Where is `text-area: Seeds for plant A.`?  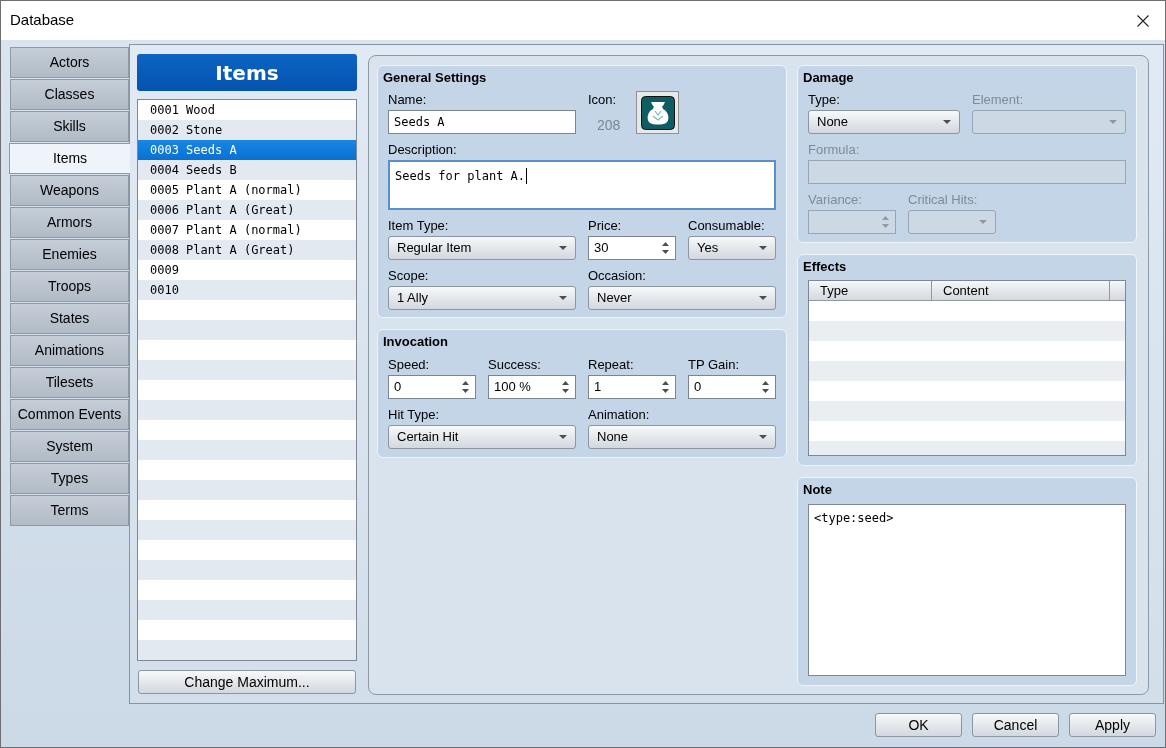
text-area: Seeds for plant A. is located at coordinates (582, 185).